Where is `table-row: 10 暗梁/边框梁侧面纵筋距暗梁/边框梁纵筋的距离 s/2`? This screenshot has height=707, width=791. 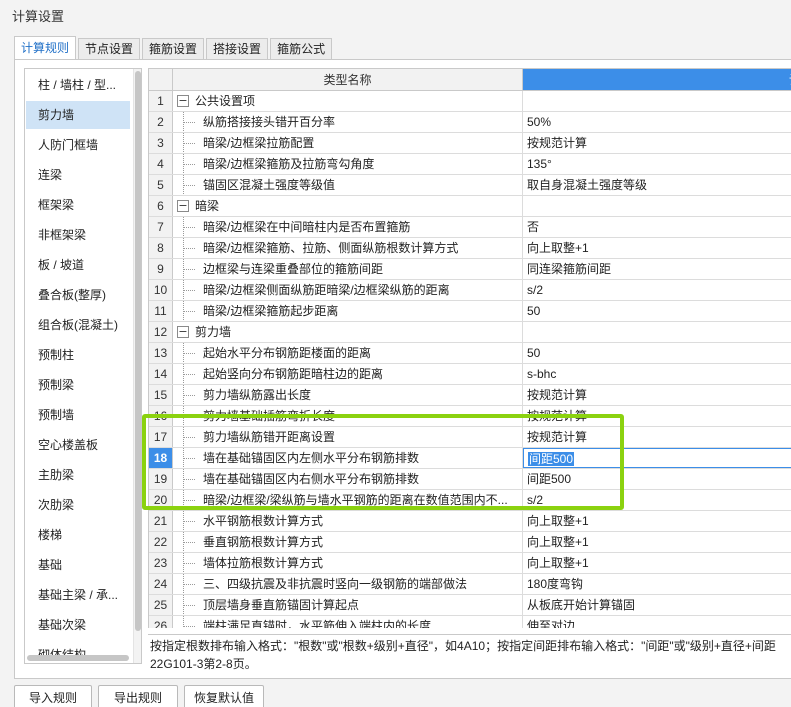
table-row: 10 暗梁/边框梁侧面纵筋距暗梁/边框梁纵筋的距离 s/2 is located at coordinates (470, 290).